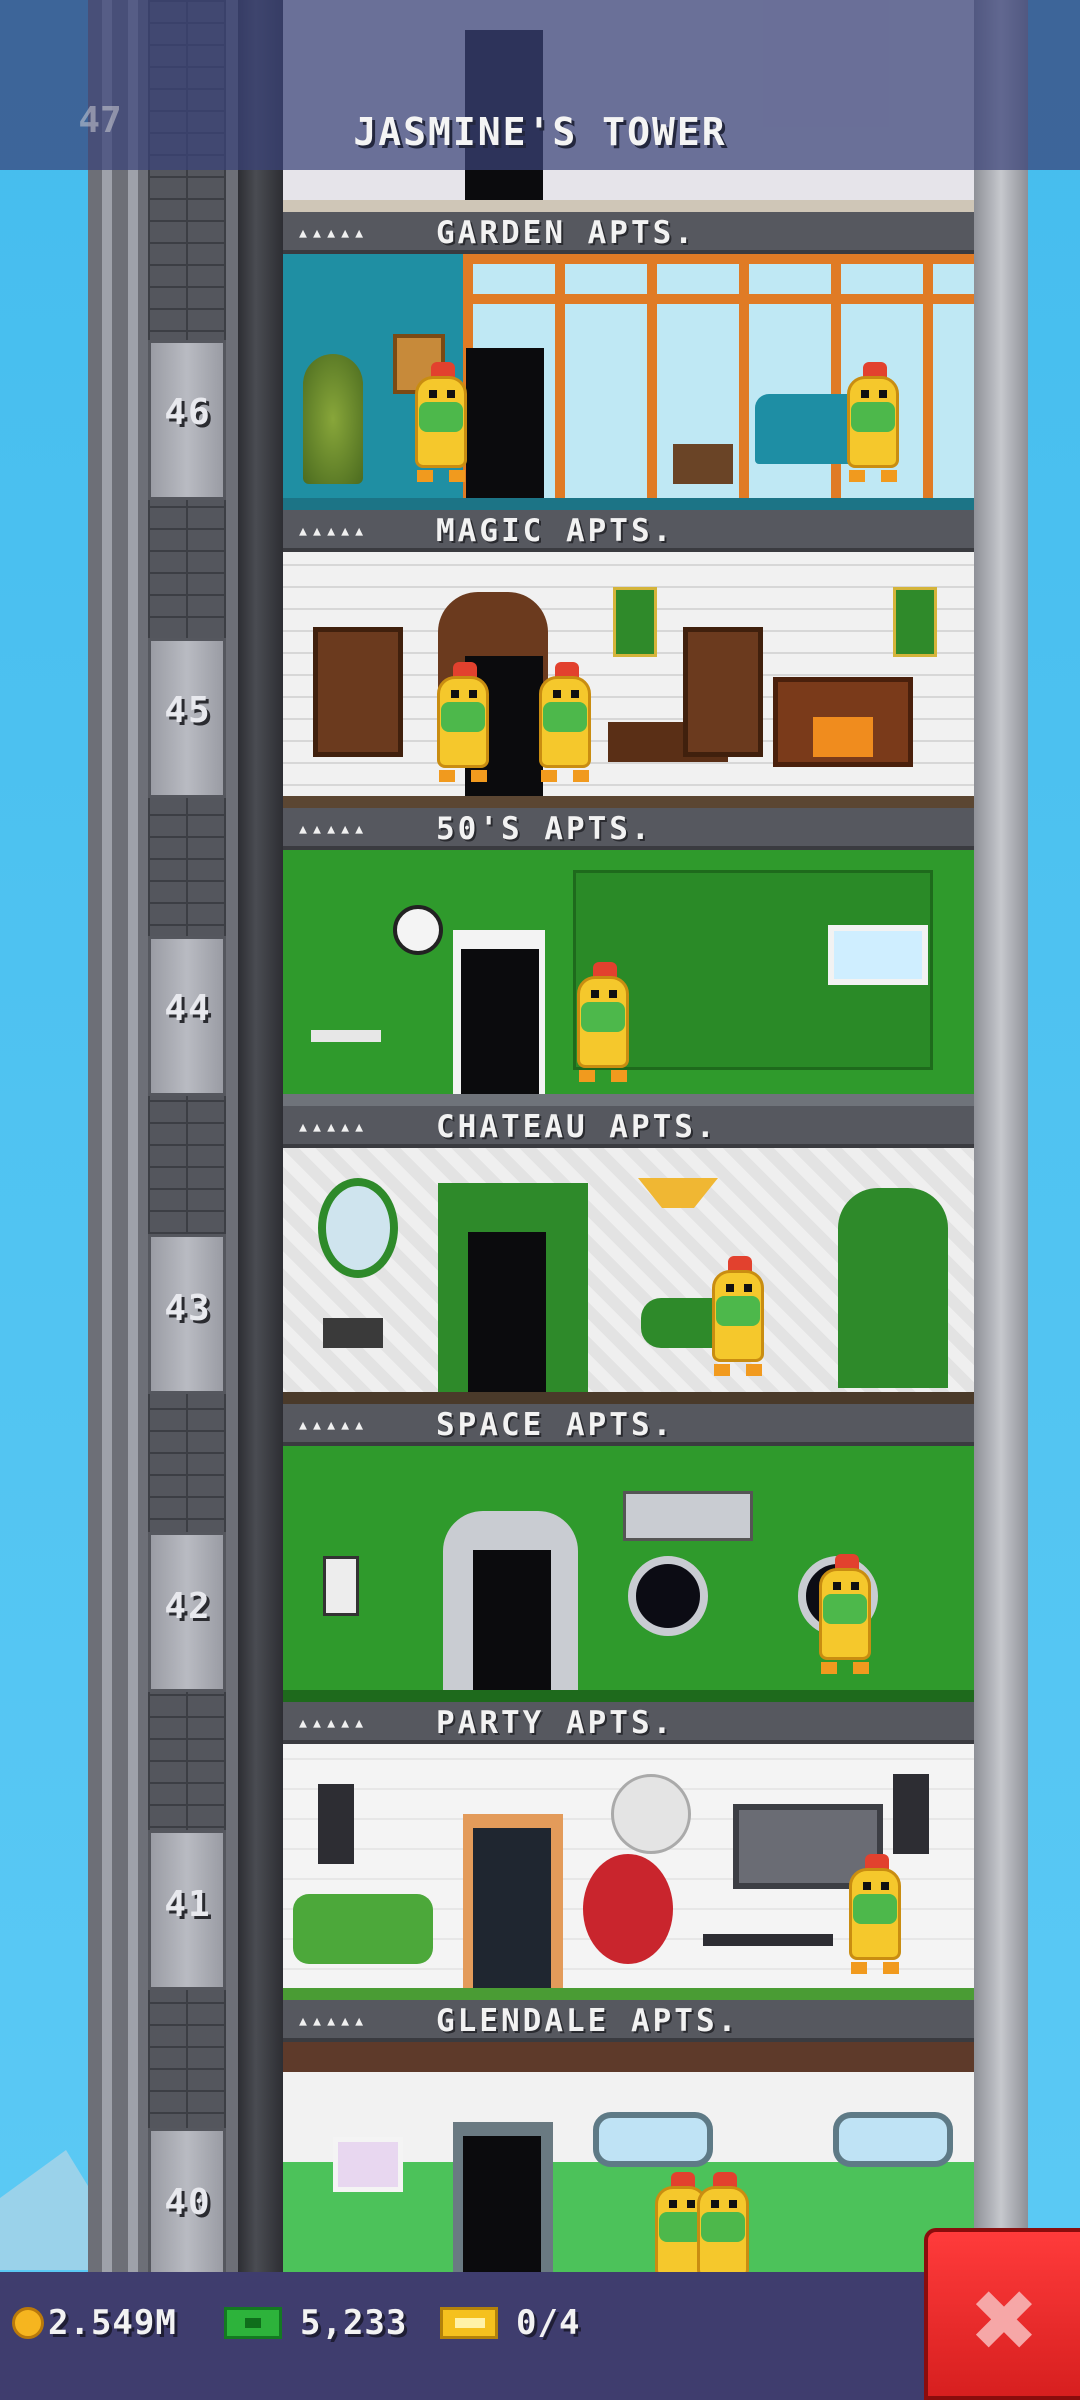  I want to click on floor-sign: ▴▴▴▴▴ CHATEAU APTS., so click(628, 1127).